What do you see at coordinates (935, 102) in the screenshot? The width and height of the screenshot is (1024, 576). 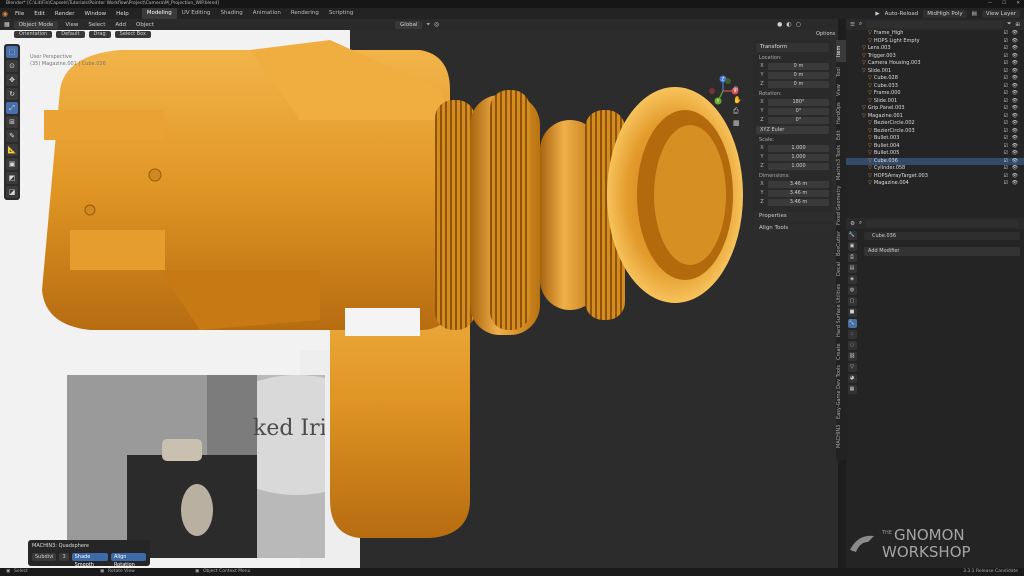 I see `outliner-row: ▽ Slide.001 ☑ 👁` at bounding box center [935, 102].